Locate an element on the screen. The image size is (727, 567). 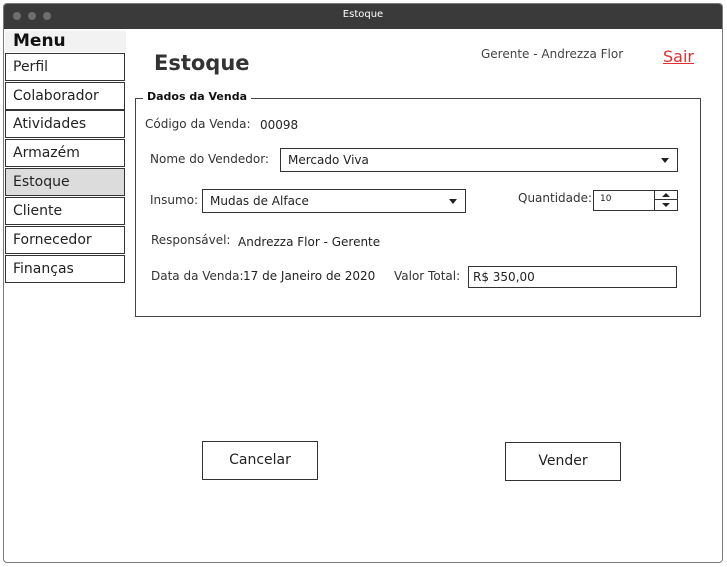
menu-item-colaborador: Colaborador is located at coordinates (65, 96).